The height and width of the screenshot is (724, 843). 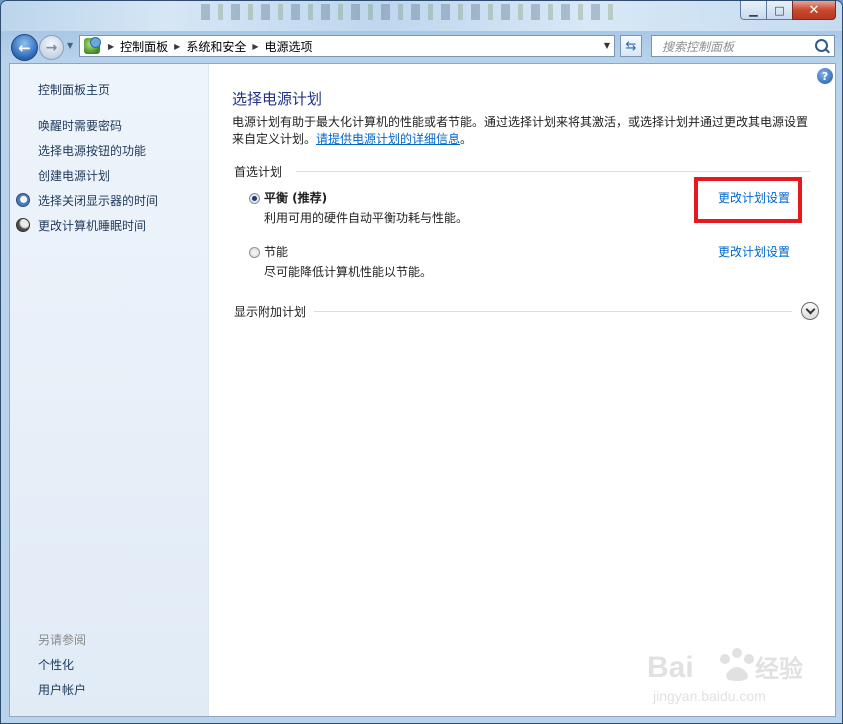 I want to click on expand-additional-plans-button, so click(x=810, y=311).